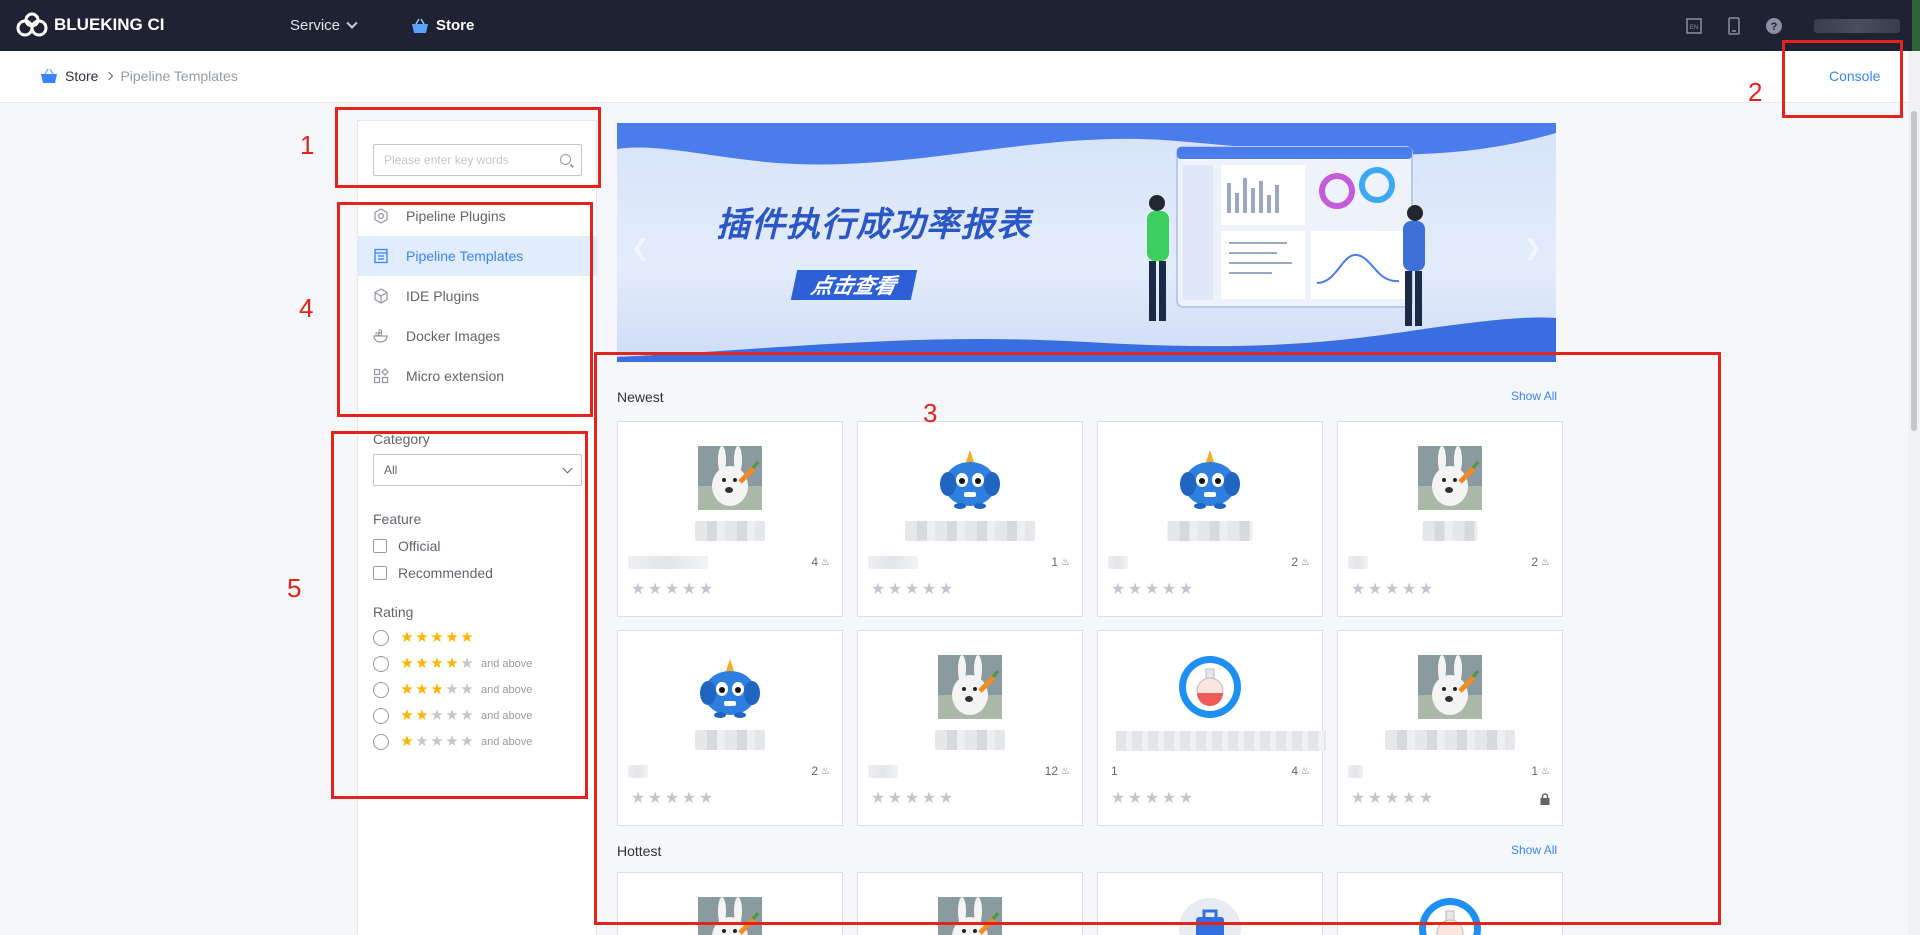 The width and height of the screenshot is (1920, 935). I want to click on annotation-number-2: 2, so click(1755, 92).